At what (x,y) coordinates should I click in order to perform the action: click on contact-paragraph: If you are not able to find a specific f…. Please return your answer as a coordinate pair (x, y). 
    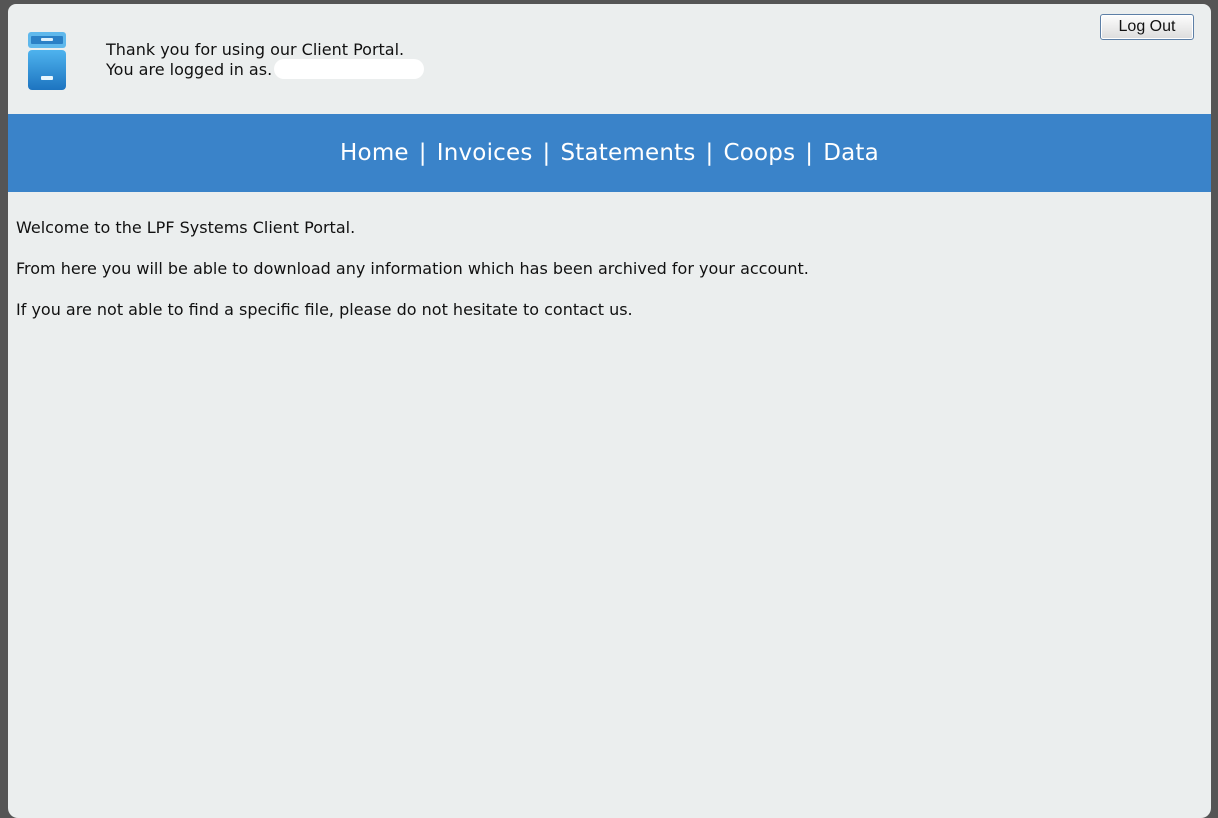
    Looking at the image, I should click on (324, 309).